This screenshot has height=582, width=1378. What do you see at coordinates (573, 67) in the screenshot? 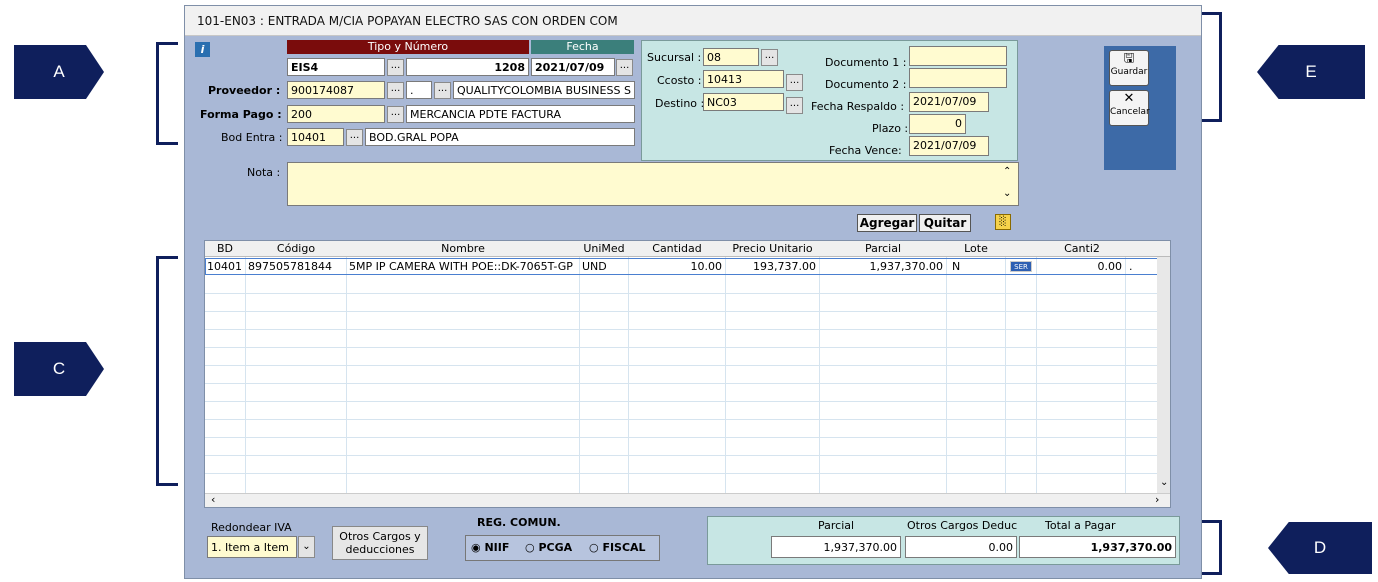
I see `fecha-field: 2021/07/09` at bounding box center [573, 67].